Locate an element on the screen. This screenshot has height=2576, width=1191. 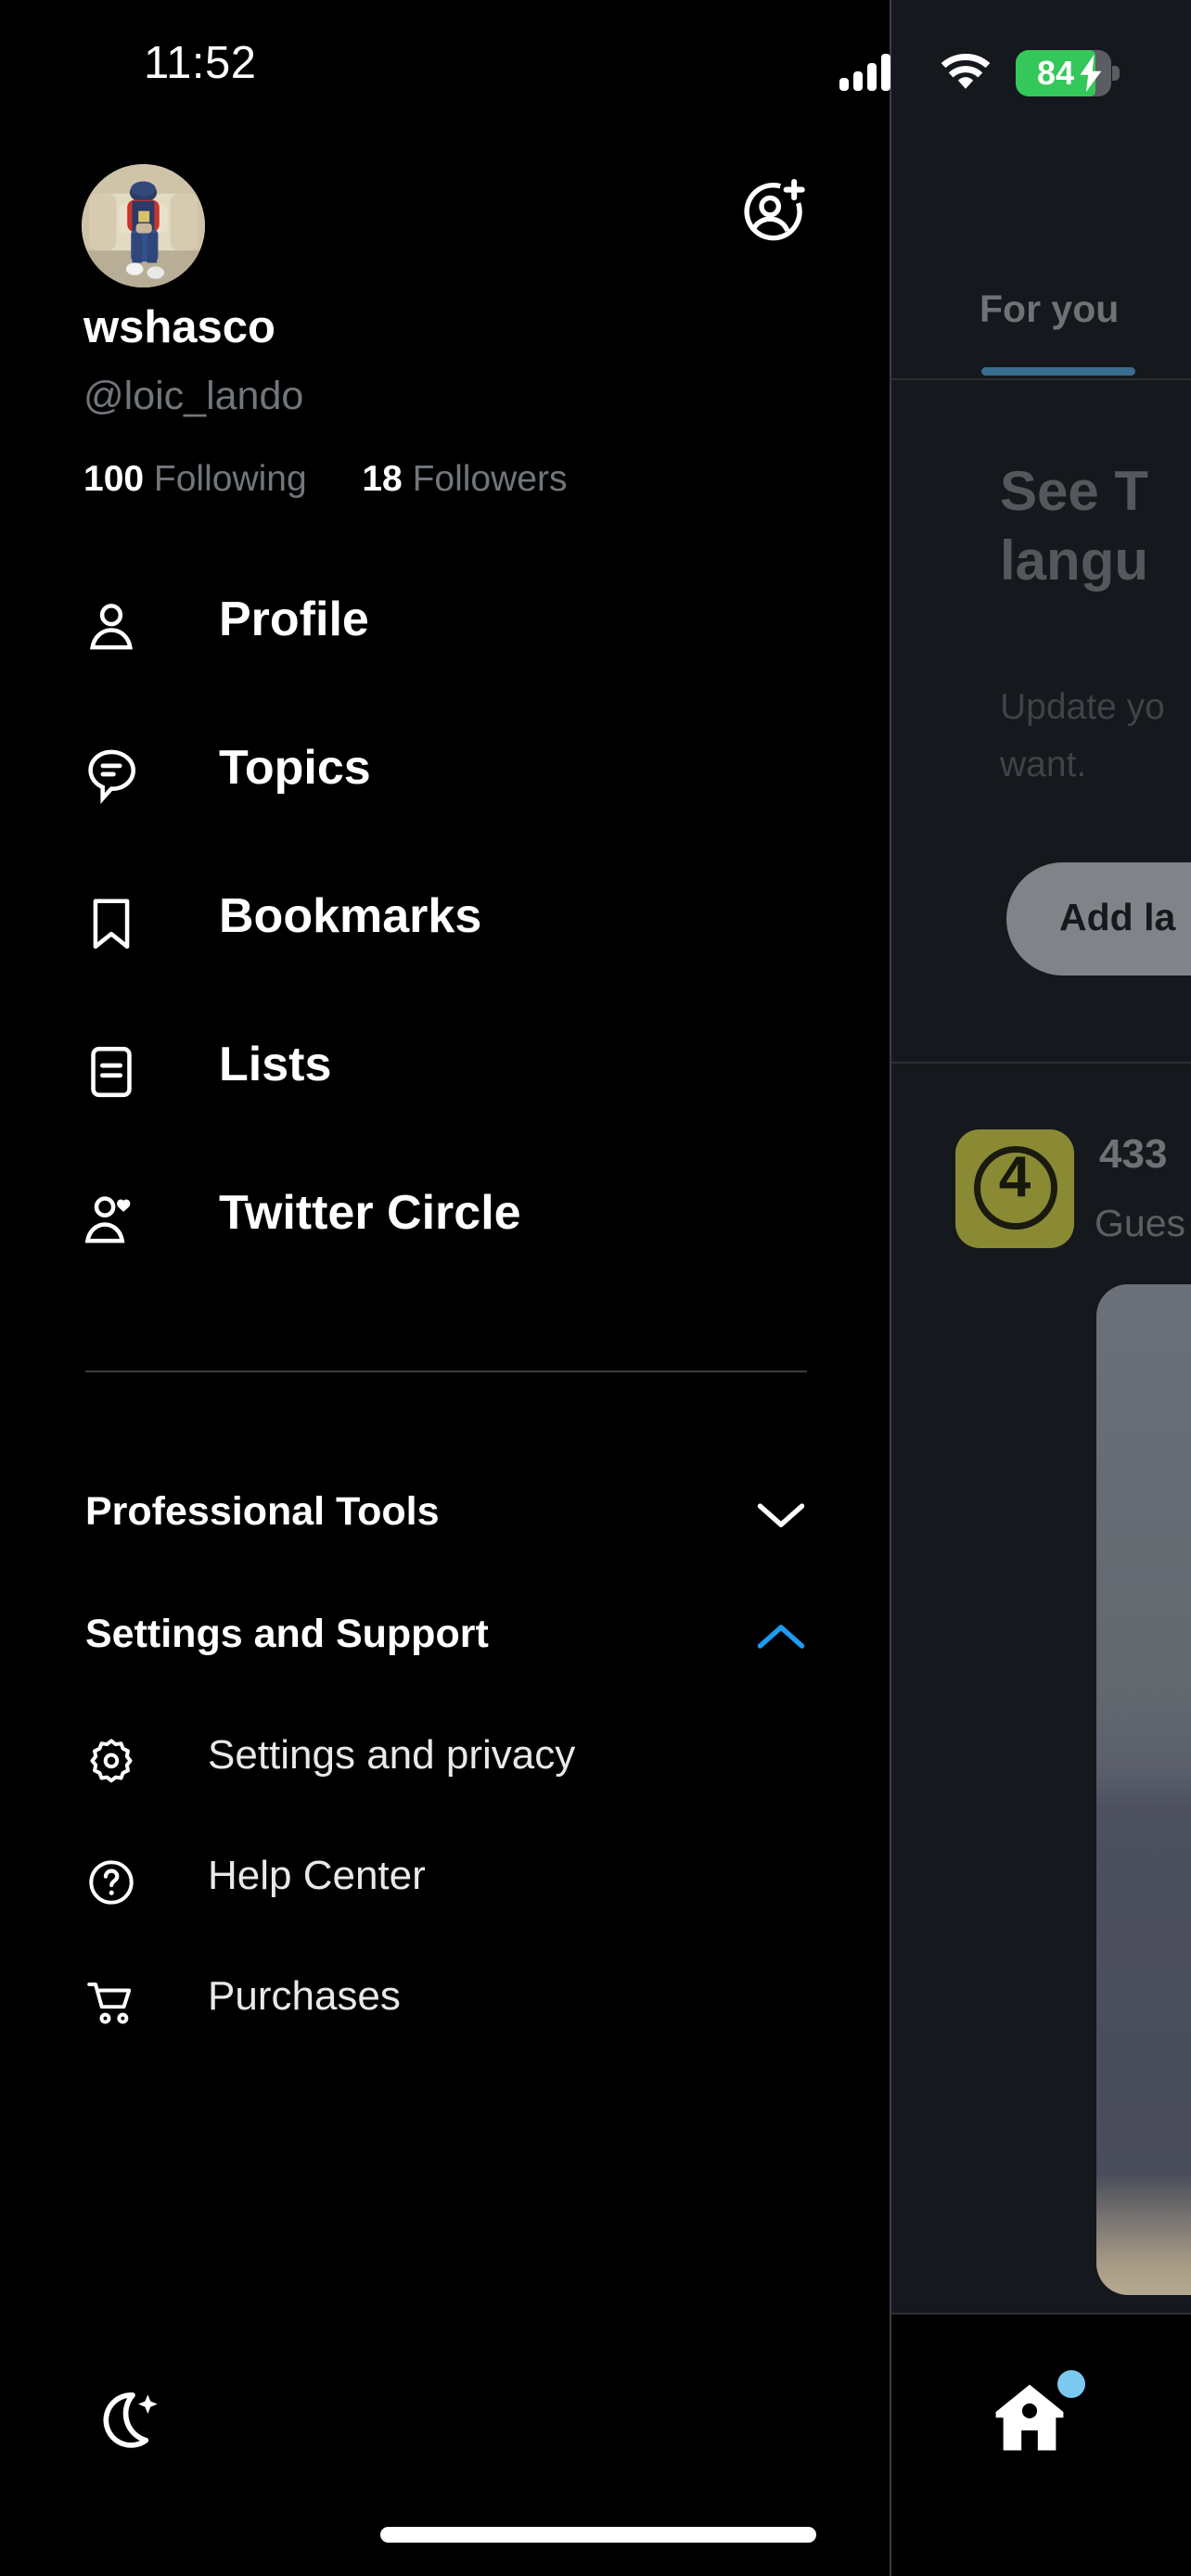
sub-item-help-center-label: Help Center is located at coordinates (317, 1875).